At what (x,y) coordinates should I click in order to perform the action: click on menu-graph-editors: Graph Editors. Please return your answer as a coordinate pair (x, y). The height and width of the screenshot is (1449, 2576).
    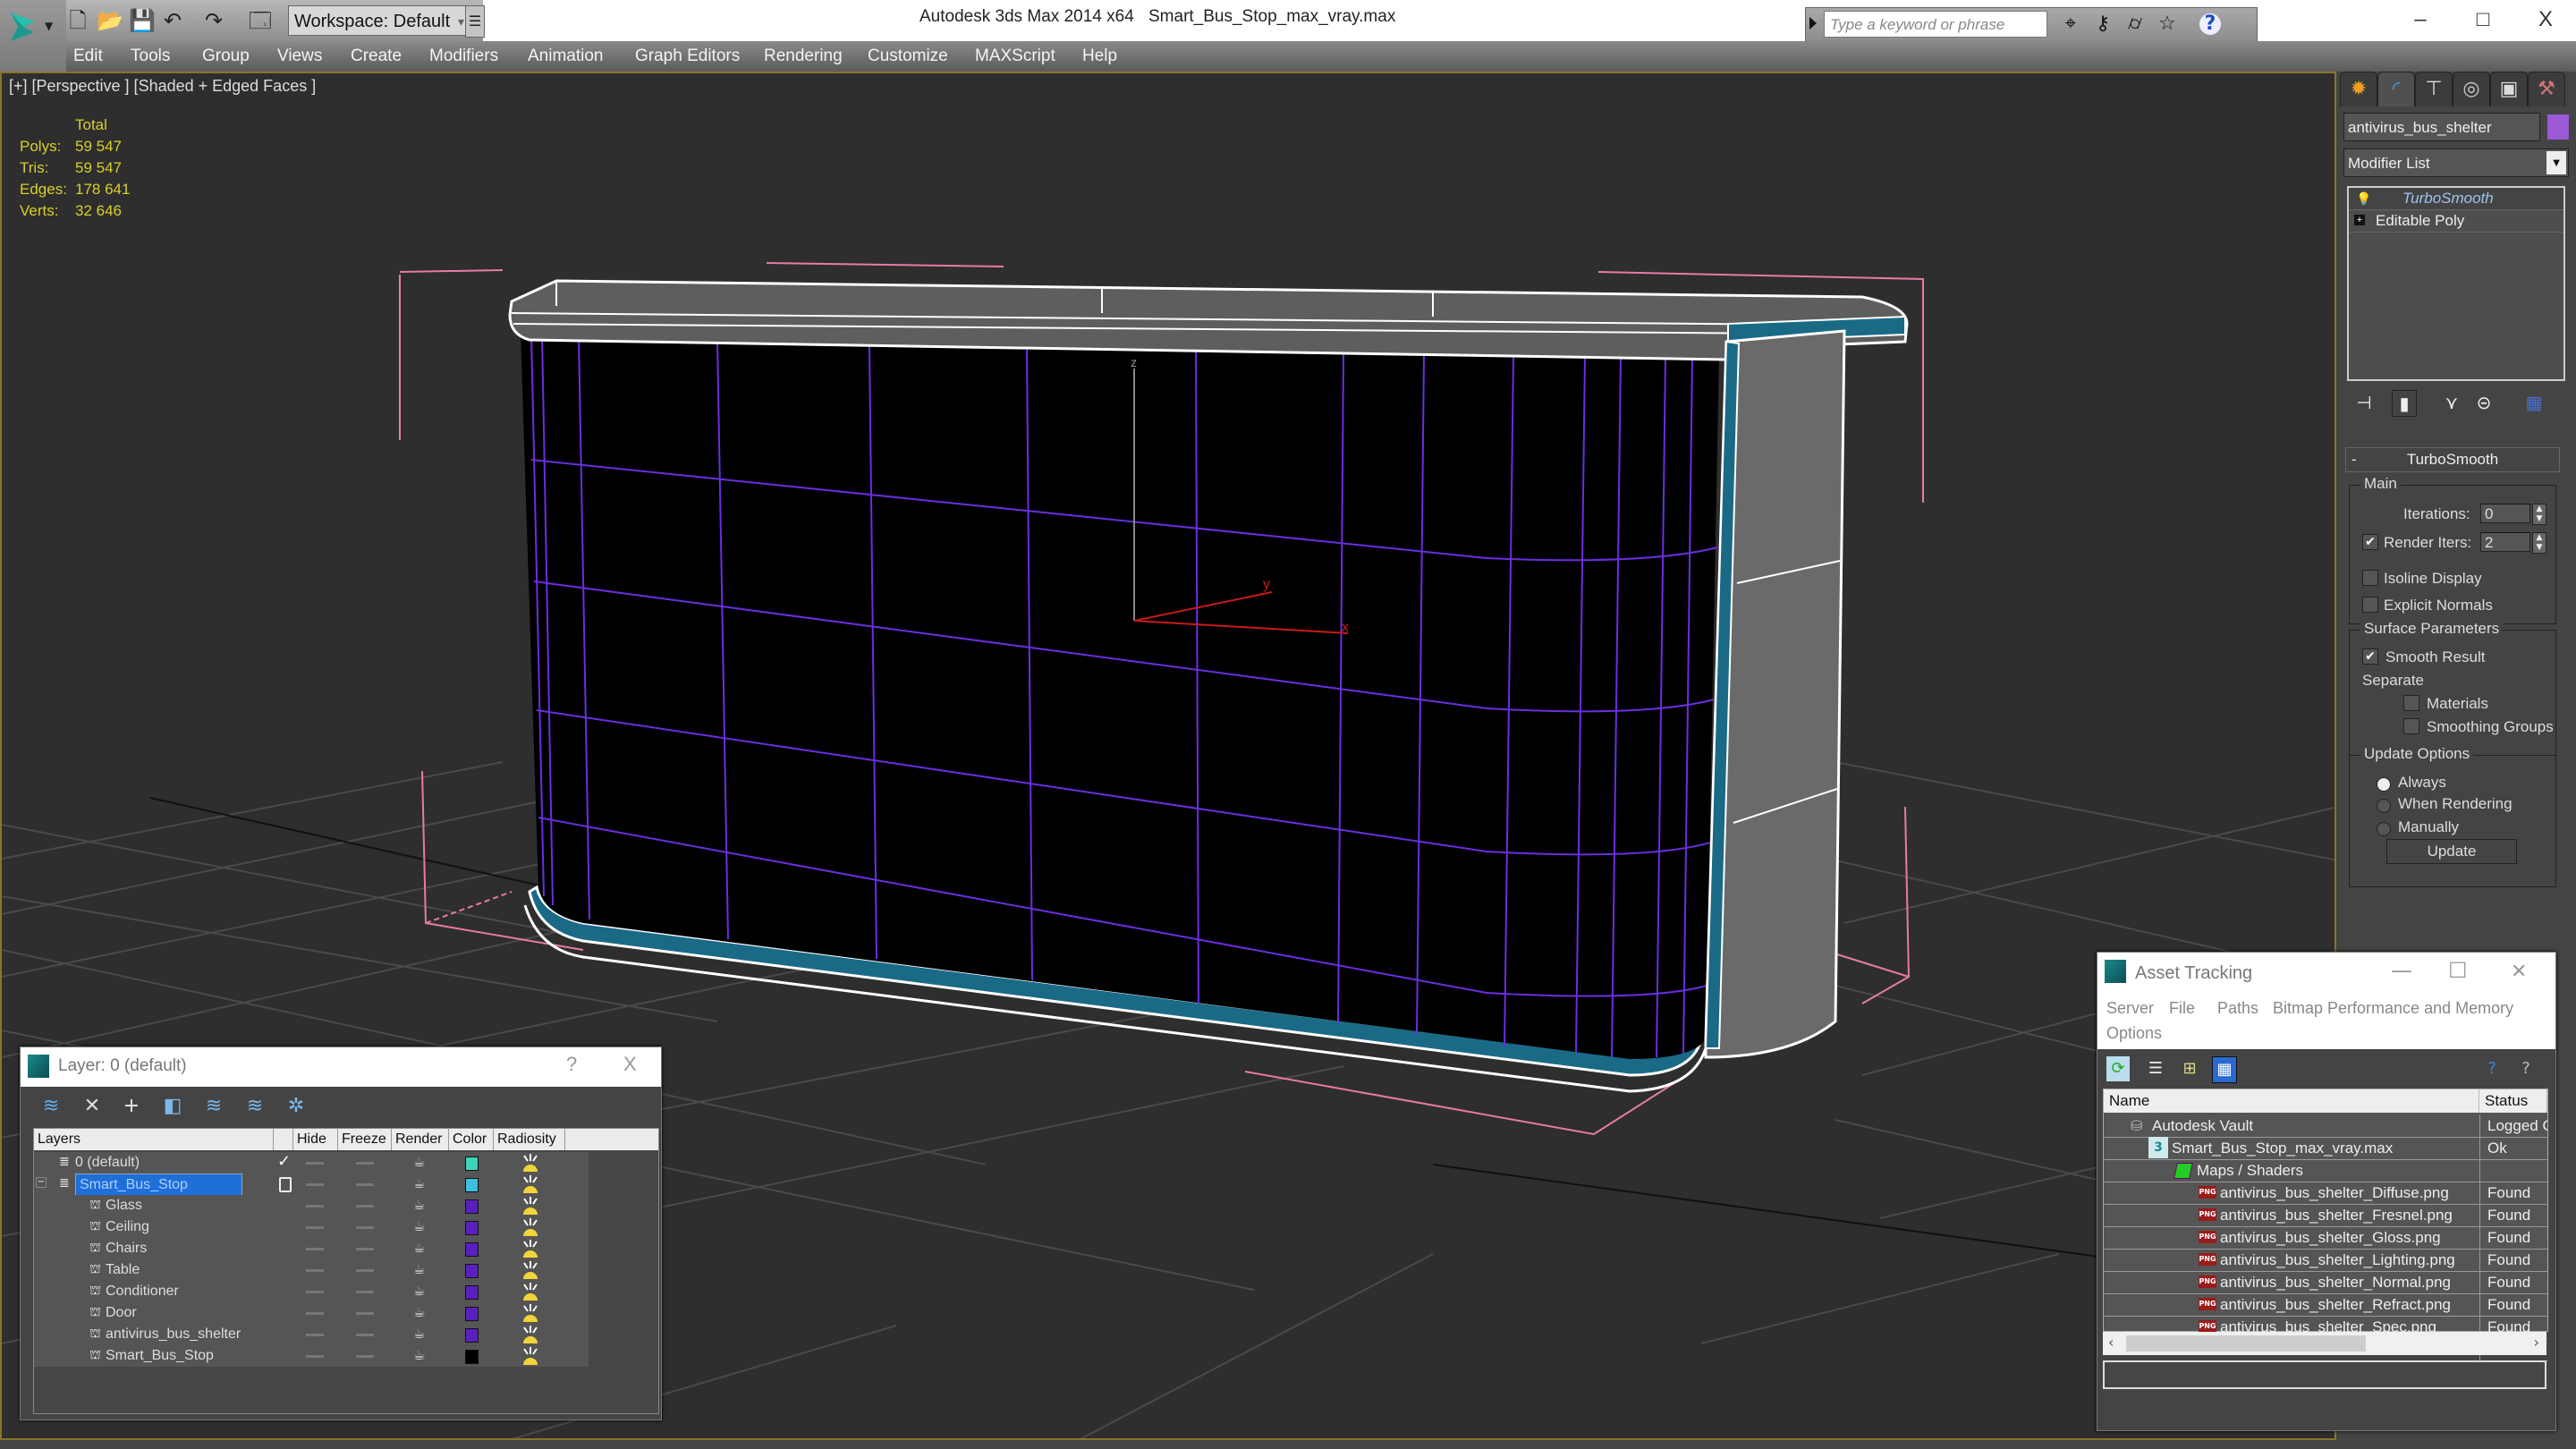
    Looking at the image, I should click on (687, 56).